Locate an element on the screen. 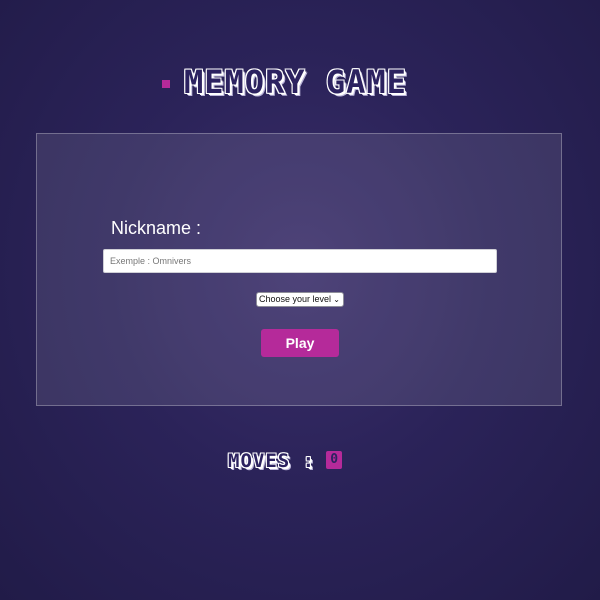 The image size is (600, 600). title-row: MEMORY GAME is located at coordinates (300, 82).